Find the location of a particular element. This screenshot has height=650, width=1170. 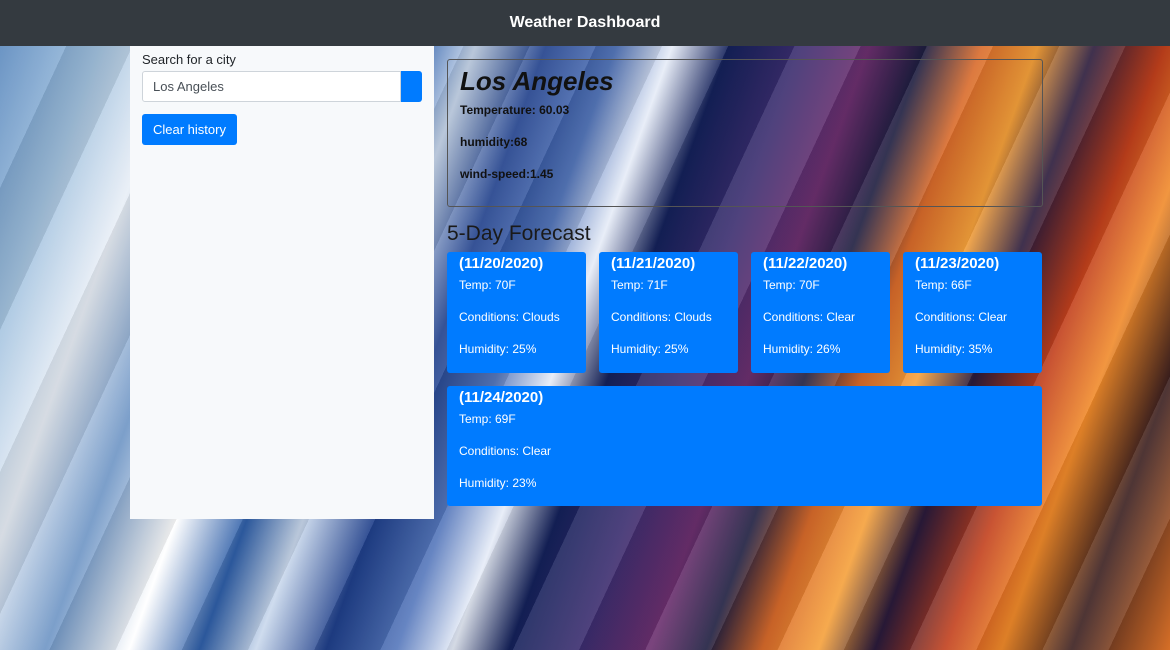

search-input is located at coordinates (271, 86).